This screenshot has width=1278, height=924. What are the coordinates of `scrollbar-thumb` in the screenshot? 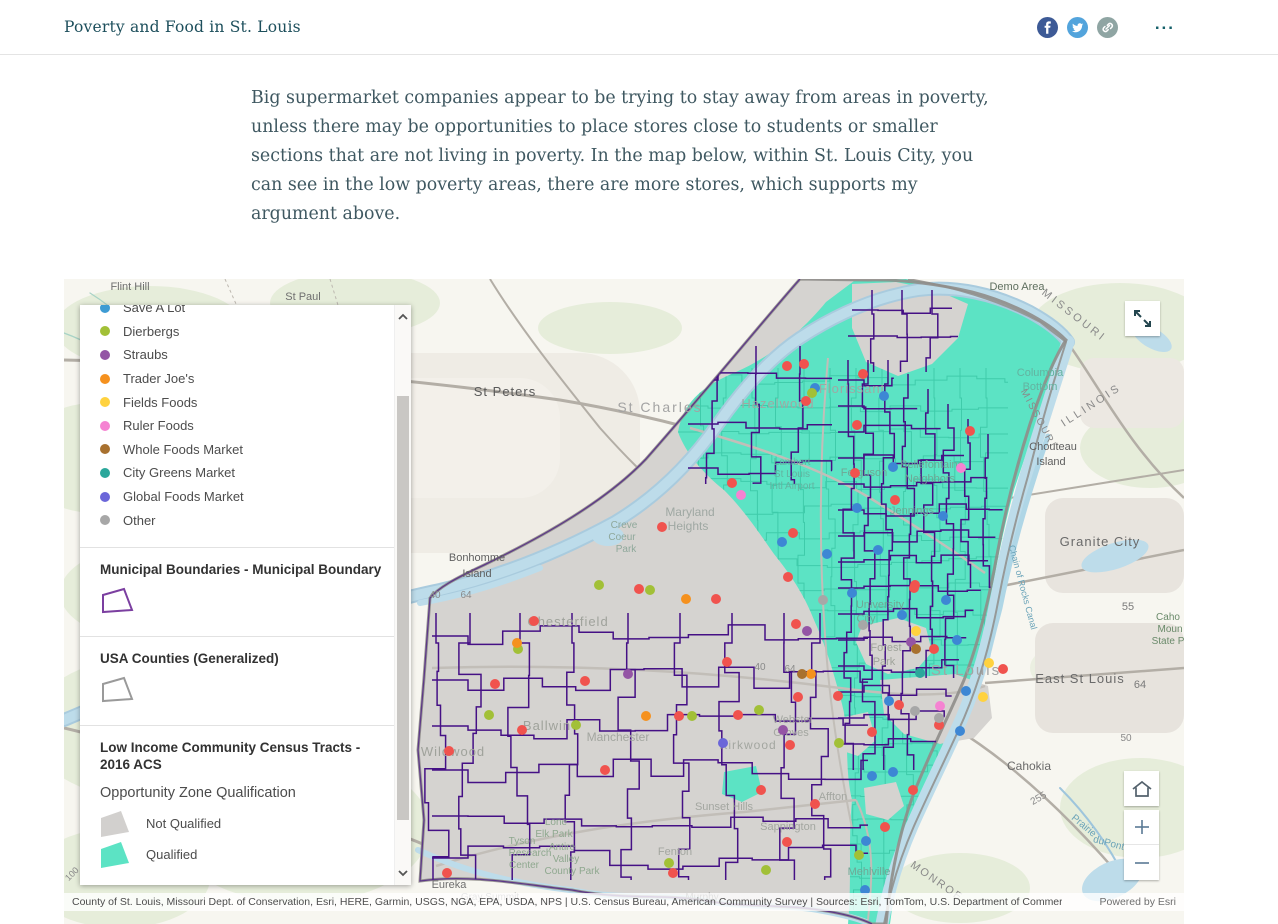 It's located at (403, 608).